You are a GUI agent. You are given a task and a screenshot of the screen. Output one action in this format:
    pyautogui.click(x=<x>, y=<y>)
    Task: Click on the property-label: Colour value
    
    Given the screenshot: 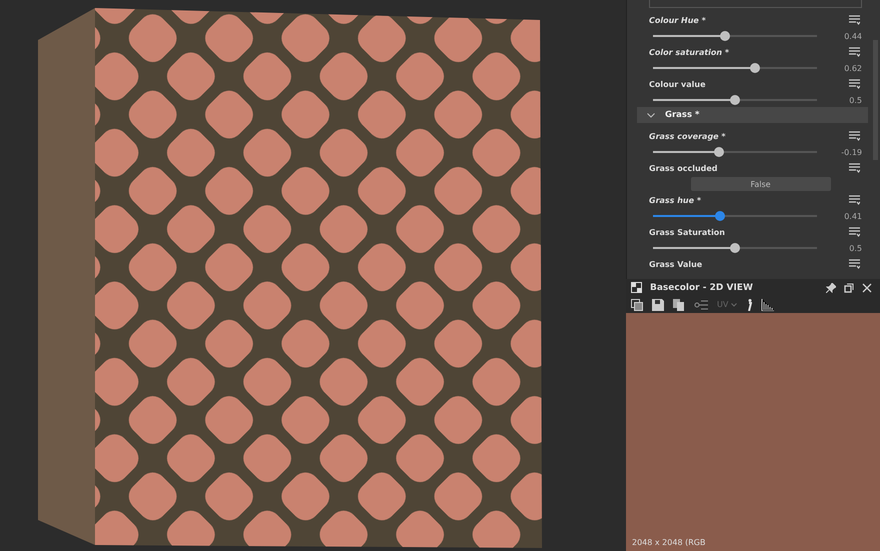 What is the action you would take?
    pyautogui.click(x=678, y=84)
    